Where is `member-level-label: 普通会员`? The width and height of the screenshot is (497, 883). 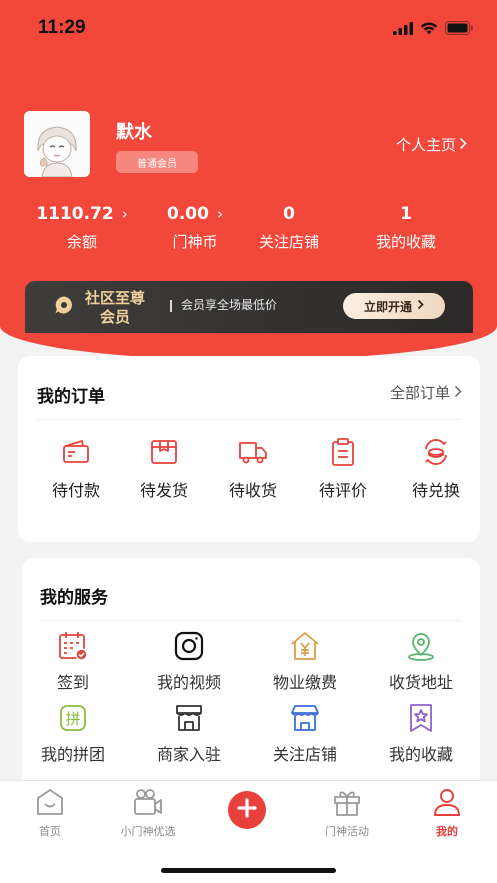
member-level-label: 普通会员 is located at coordinates (157, 164).